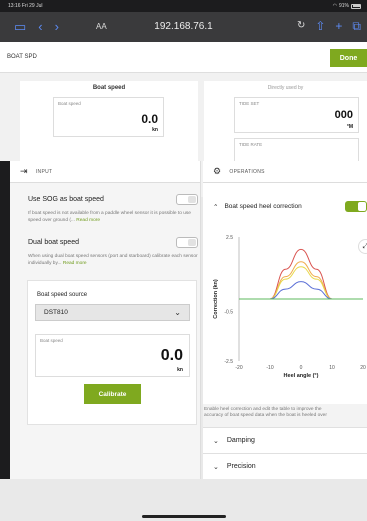 Image resolution: width=367 pixels, height=521 pixels. Describe the element at coordinates (183, 6) in the screenshot. I see `status-bar: 13:16 Fri 29 Jul ◠ 91%` at that location.